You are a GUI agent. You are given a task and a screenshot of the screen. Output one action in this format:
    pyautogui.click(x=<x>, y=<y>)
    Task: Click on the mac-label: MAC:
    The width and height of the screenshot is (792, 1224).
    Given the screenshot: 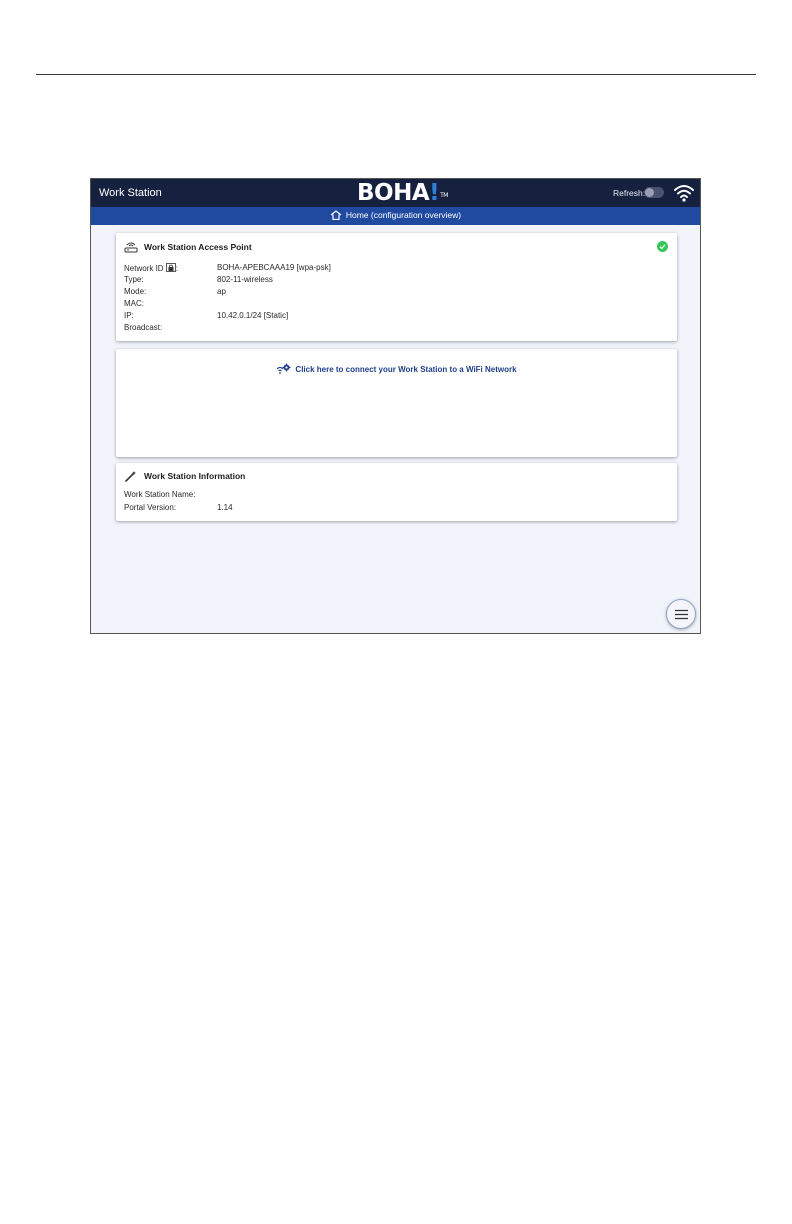 What is the action you would take?
    pyautogui.click(x=134, y=303)
    